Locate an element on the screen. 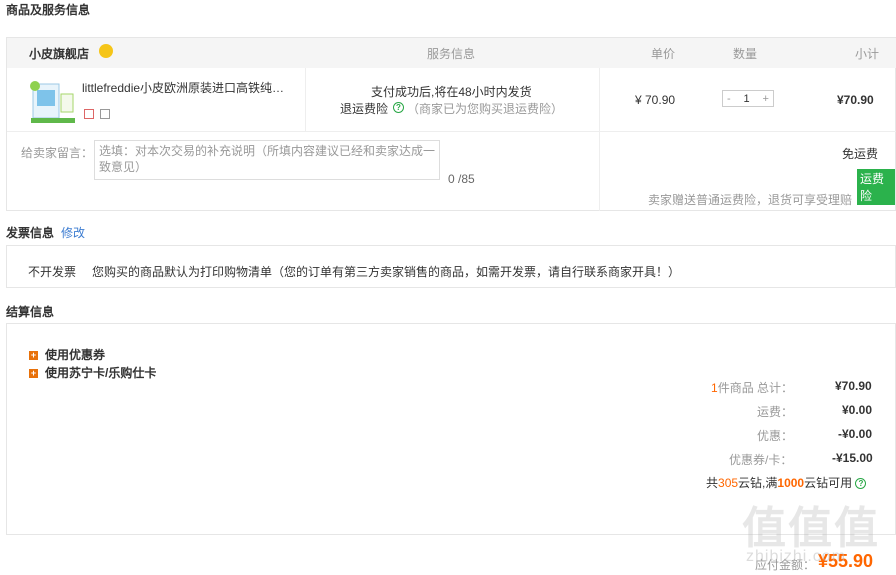 This screenshot has width=896, height=575. invoice-type: 不开发票 is located at coordinates (52, 272).